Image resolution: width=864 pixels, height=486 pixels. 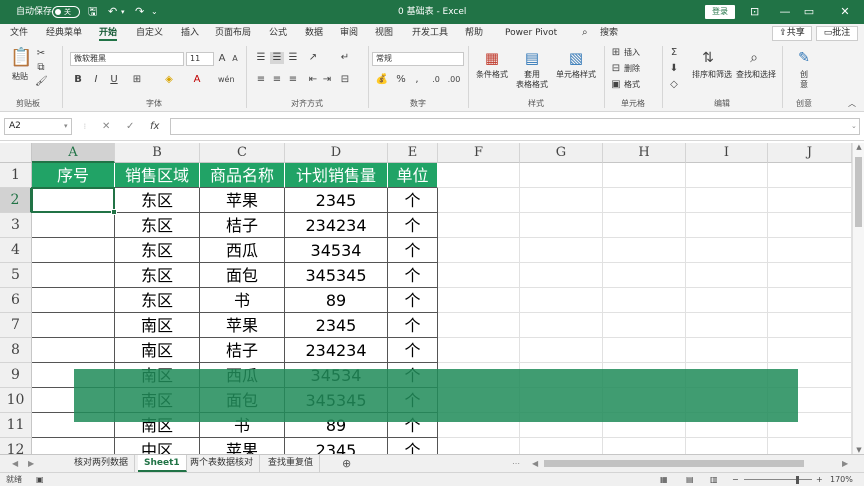 What do you see at coordinates (810, 350) in the screenshot?
I see `cell-j8` at bounding box center [810, 350].